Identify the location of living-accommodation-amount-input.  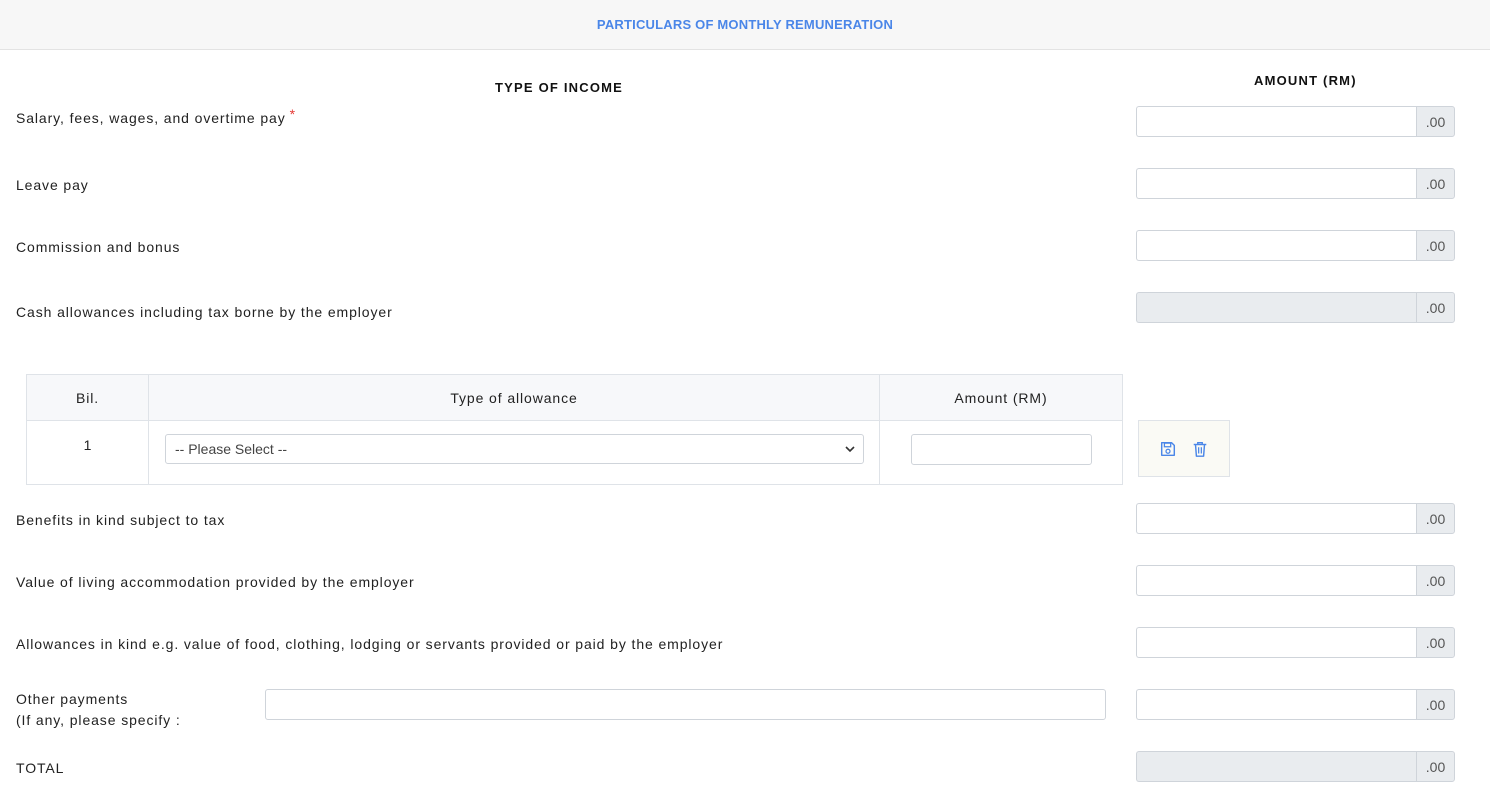
(1276, 580).